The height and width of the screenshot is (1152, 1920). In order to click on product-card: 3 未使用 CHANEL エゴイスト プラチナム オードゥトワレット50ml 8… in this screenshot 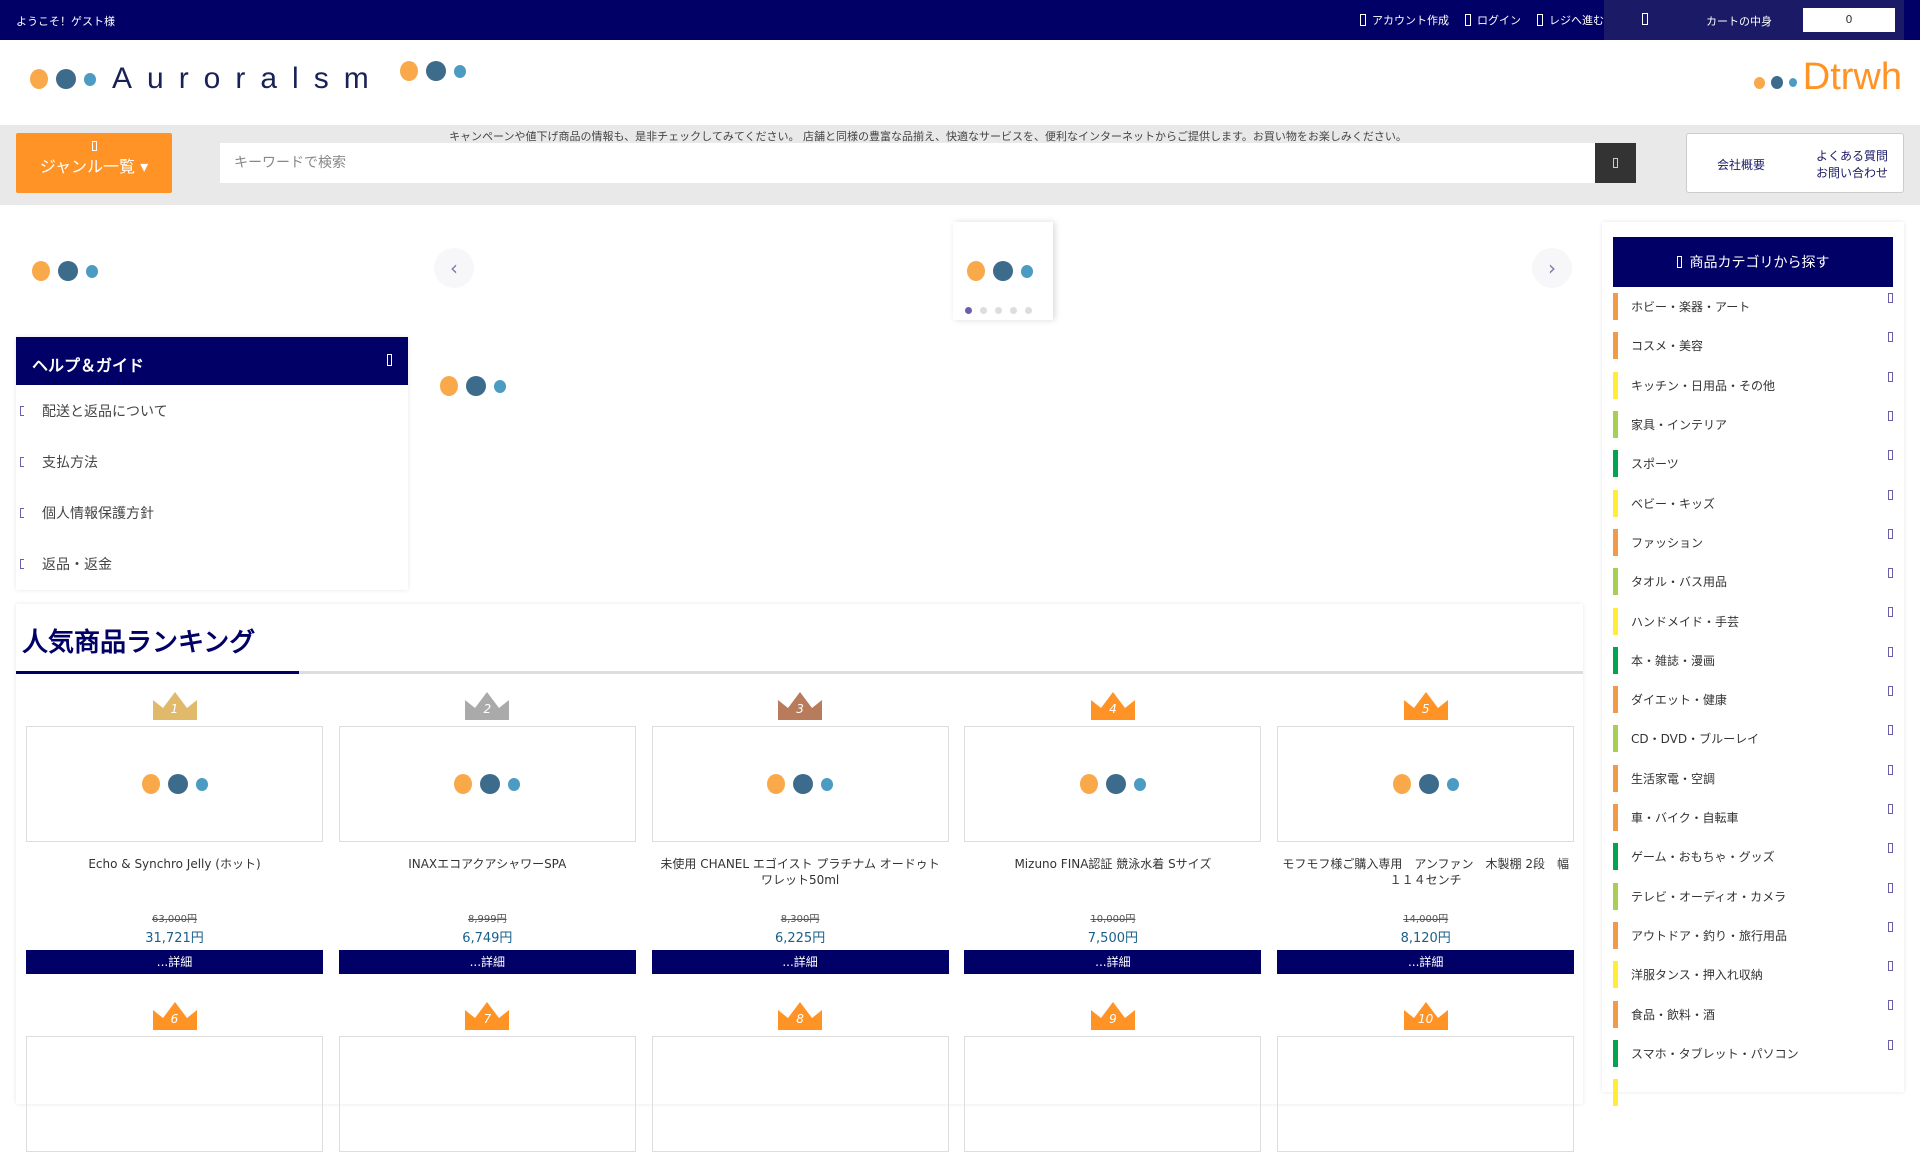, I will do `click(800, 832)`.